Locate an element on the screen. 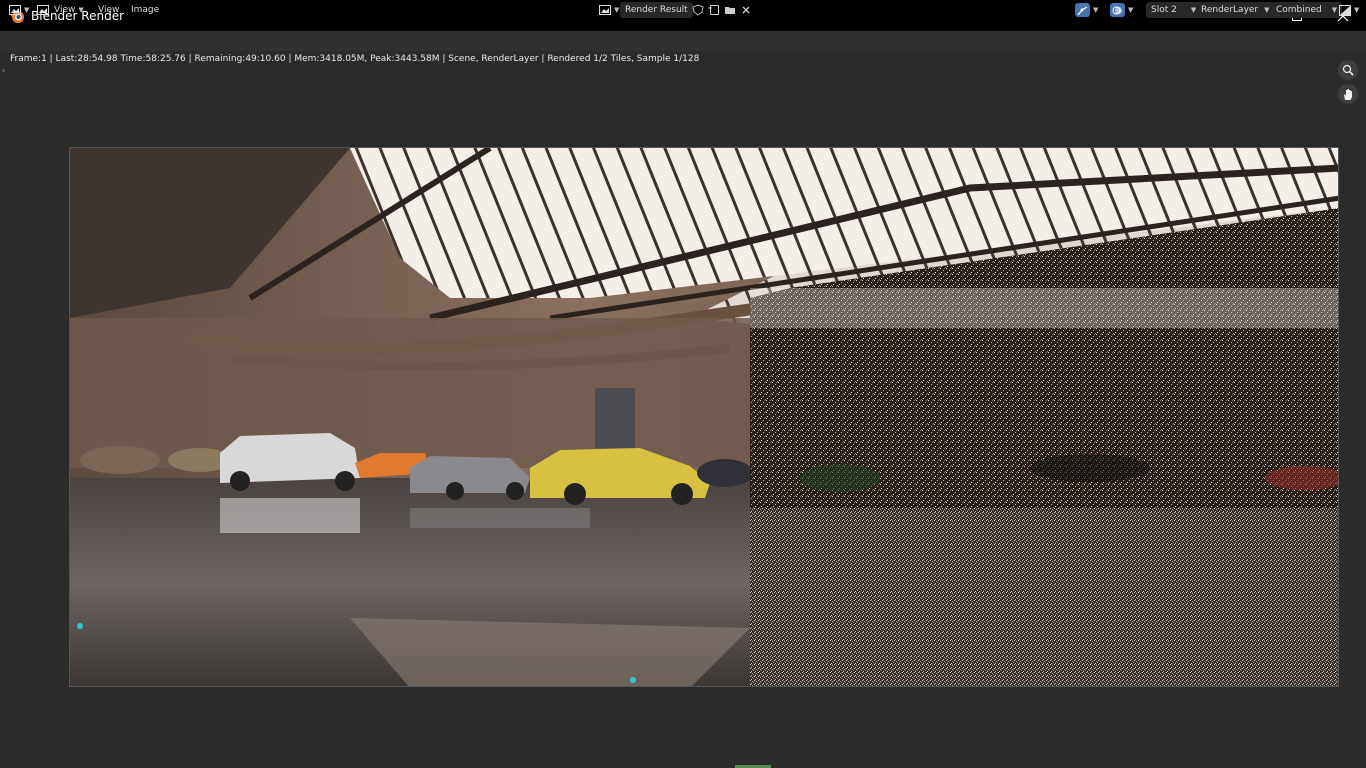  image-browse-icon is located at coordinates (605, 10).